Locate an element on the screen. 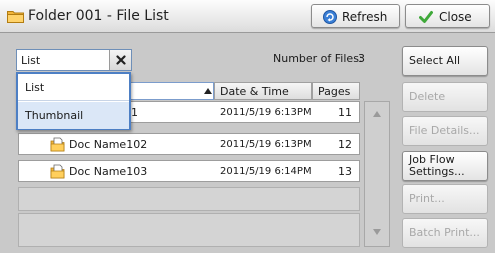 This screenshot has width=495, height=253. refresh-label: Refresh is located at coordinates (365, 17).